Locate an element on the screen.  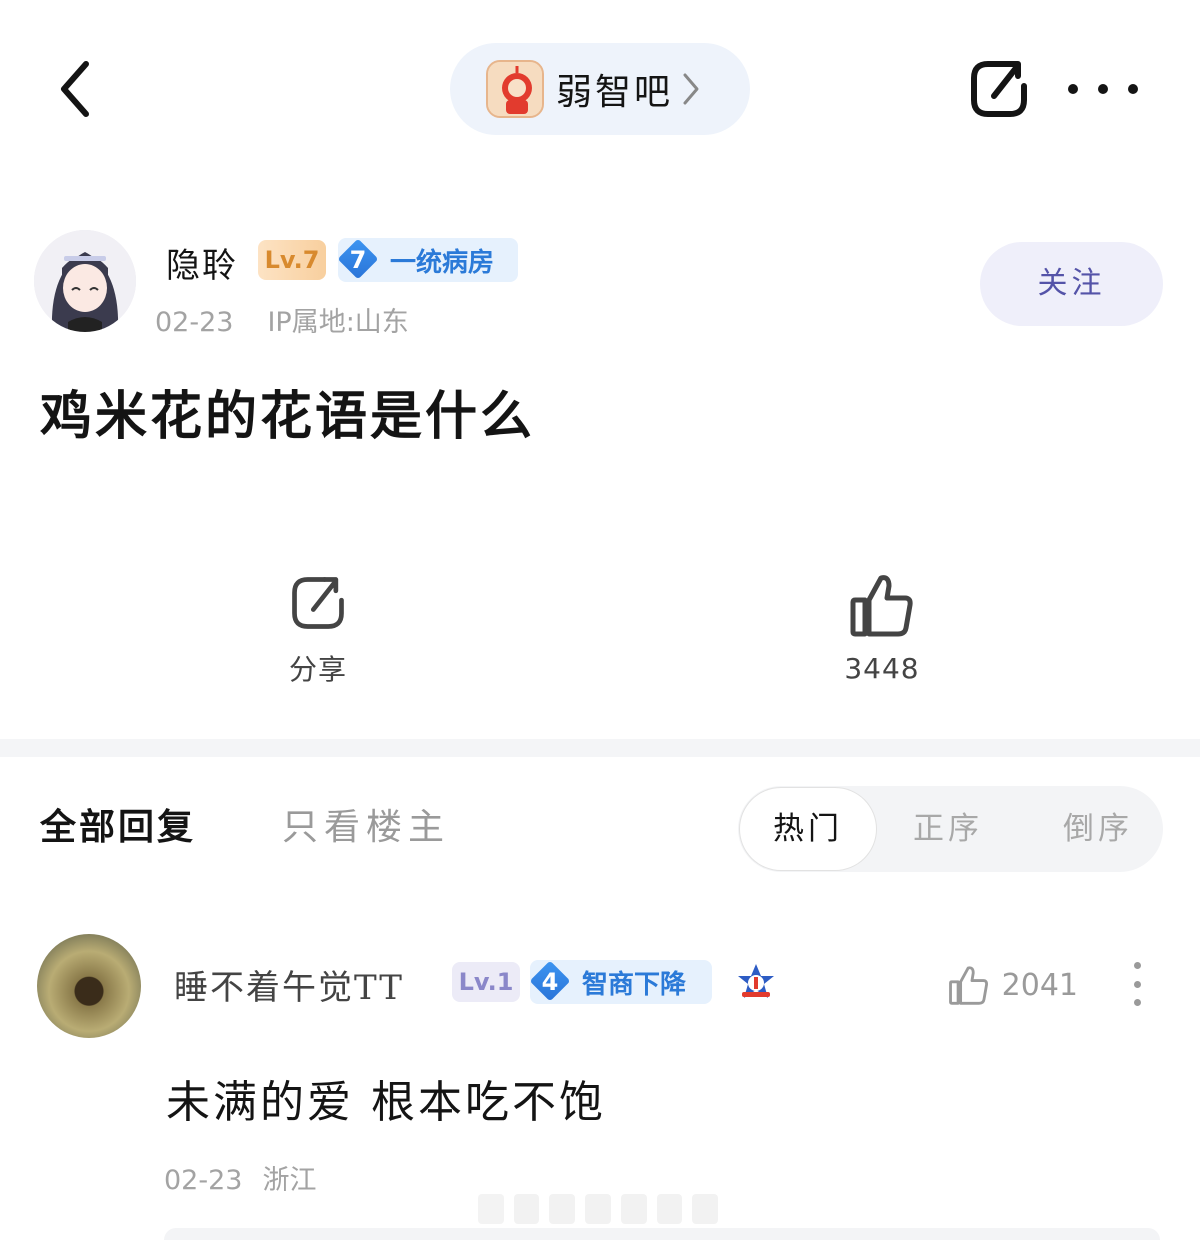
comment-text: 未满的爱 根本吃不饱 is located at coordinates (386, 1102).